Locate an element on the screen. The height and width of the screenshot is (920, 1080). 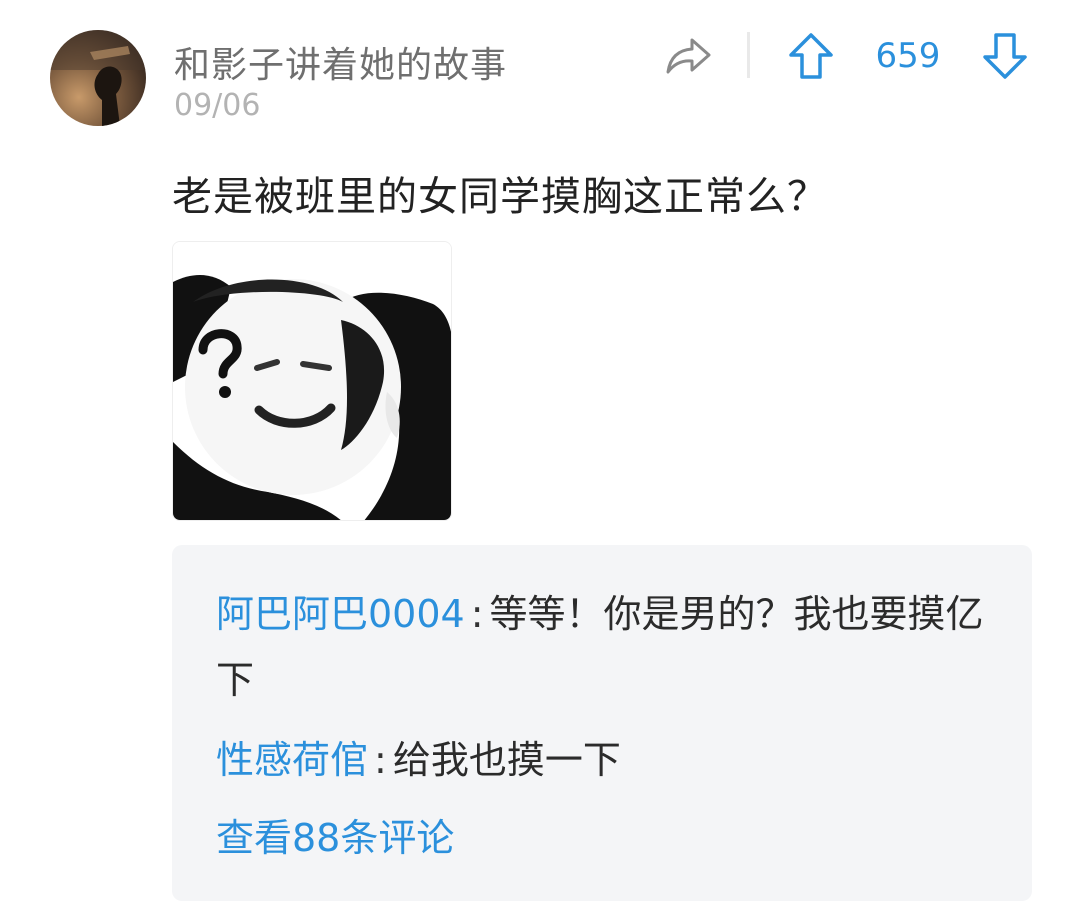
arrow-down-icon is located at coordinates (1005, 56).